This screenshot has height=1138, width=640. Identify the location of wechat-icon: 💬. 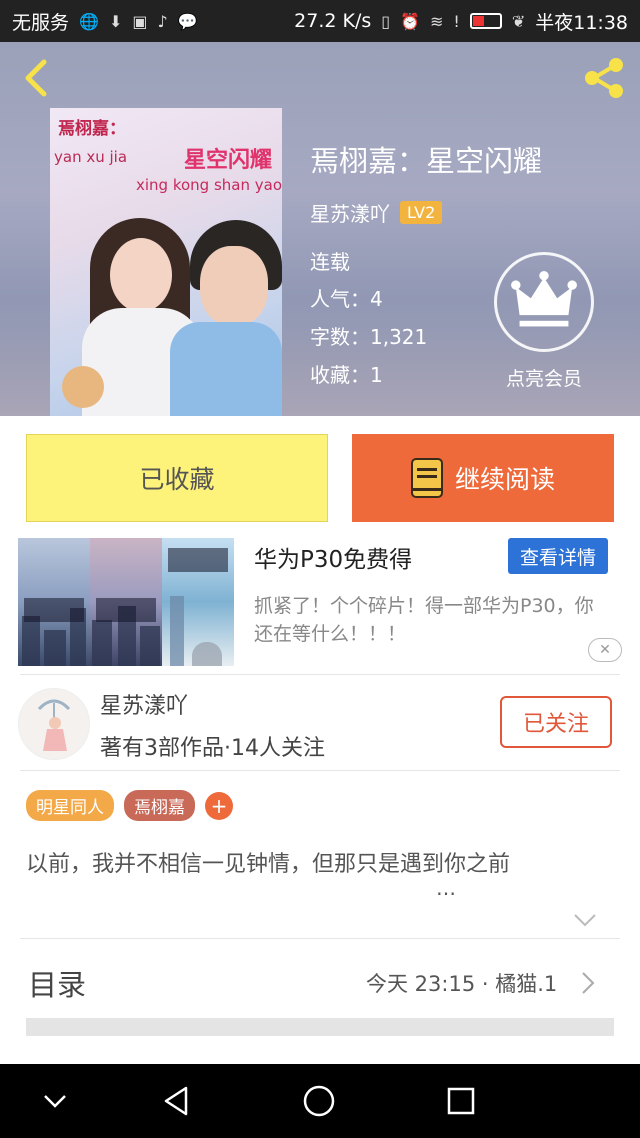
(187, 21).